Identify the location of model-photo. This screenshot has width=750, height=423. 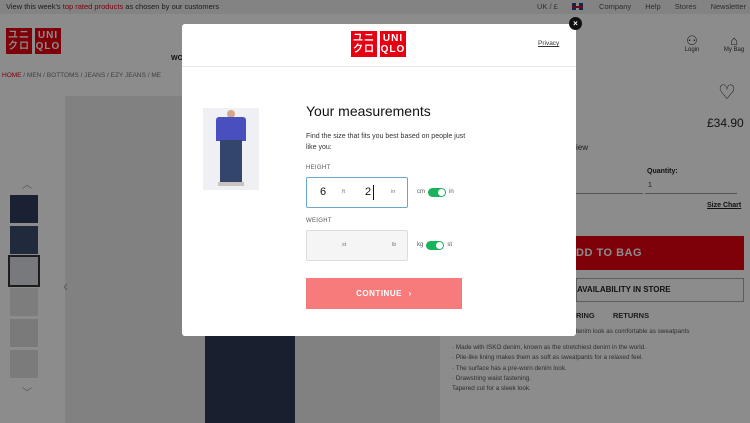
(231, 149).